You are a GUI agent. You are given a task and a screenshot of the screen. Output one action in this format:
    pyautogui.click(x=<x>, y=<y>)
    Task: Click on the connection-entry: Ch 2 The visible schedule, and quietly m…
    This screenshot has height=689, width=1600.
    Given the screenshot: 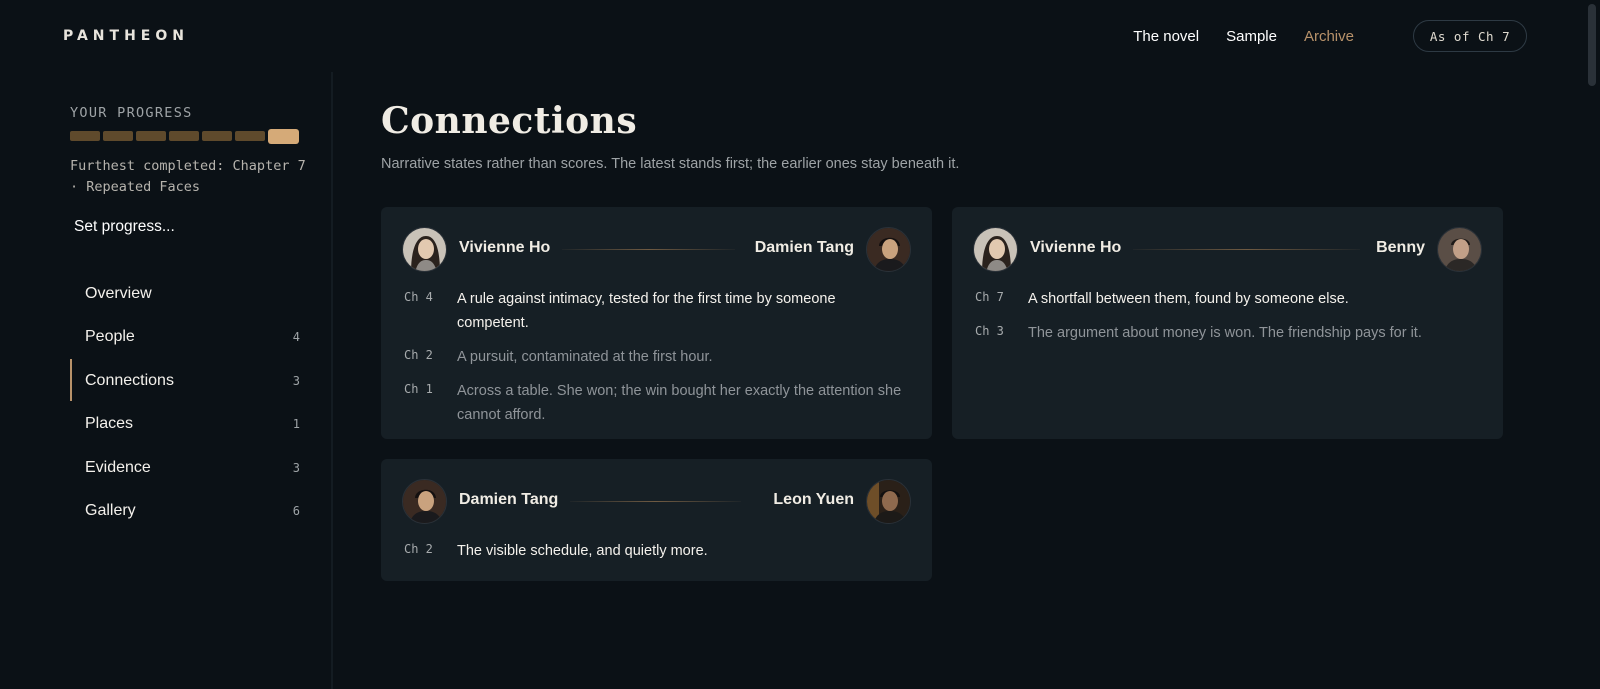 What is the action you would take?
    pyautogui.click(x=653, y=551)
    